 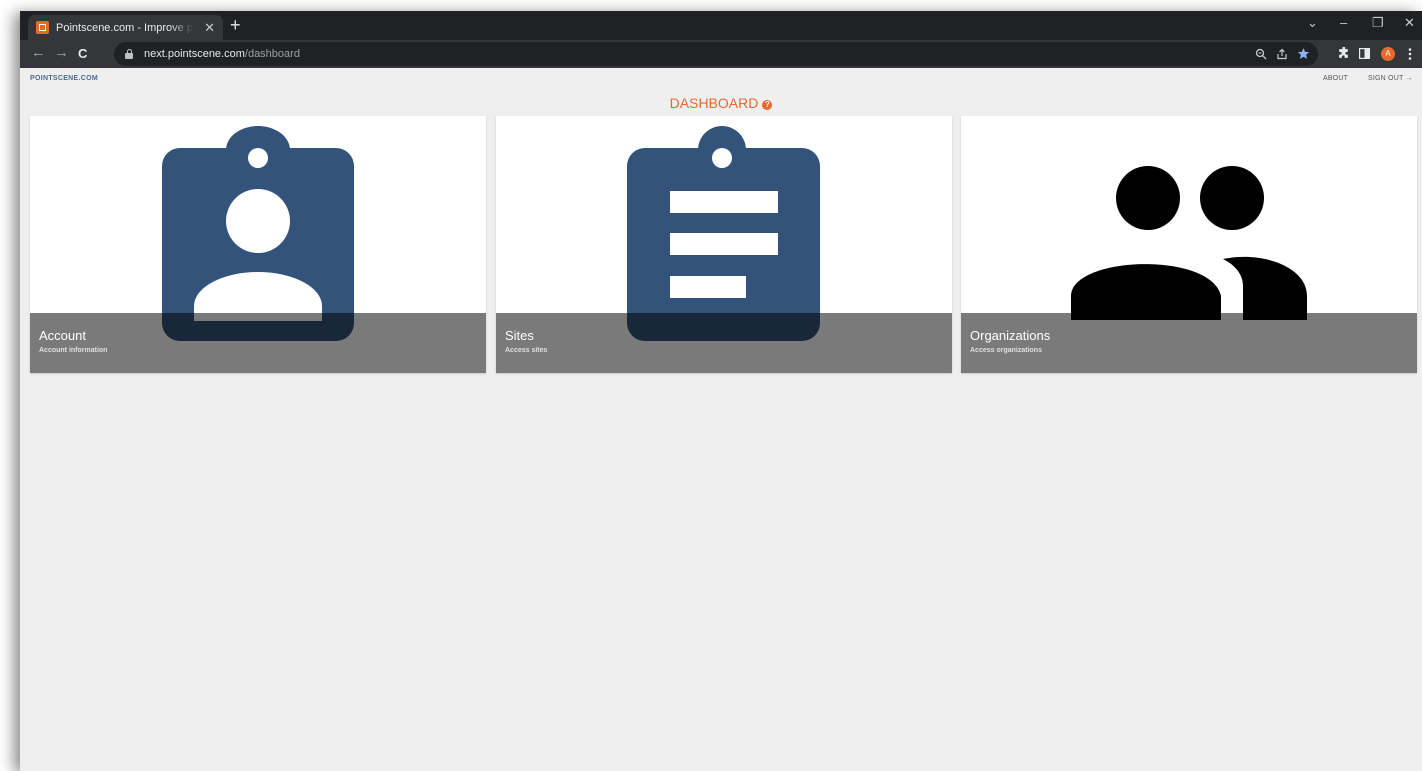 What do you see at coordinates (1378, 23) in the screenshot?
I see `restore-button: ❐` at bounding box center [1378, 23].